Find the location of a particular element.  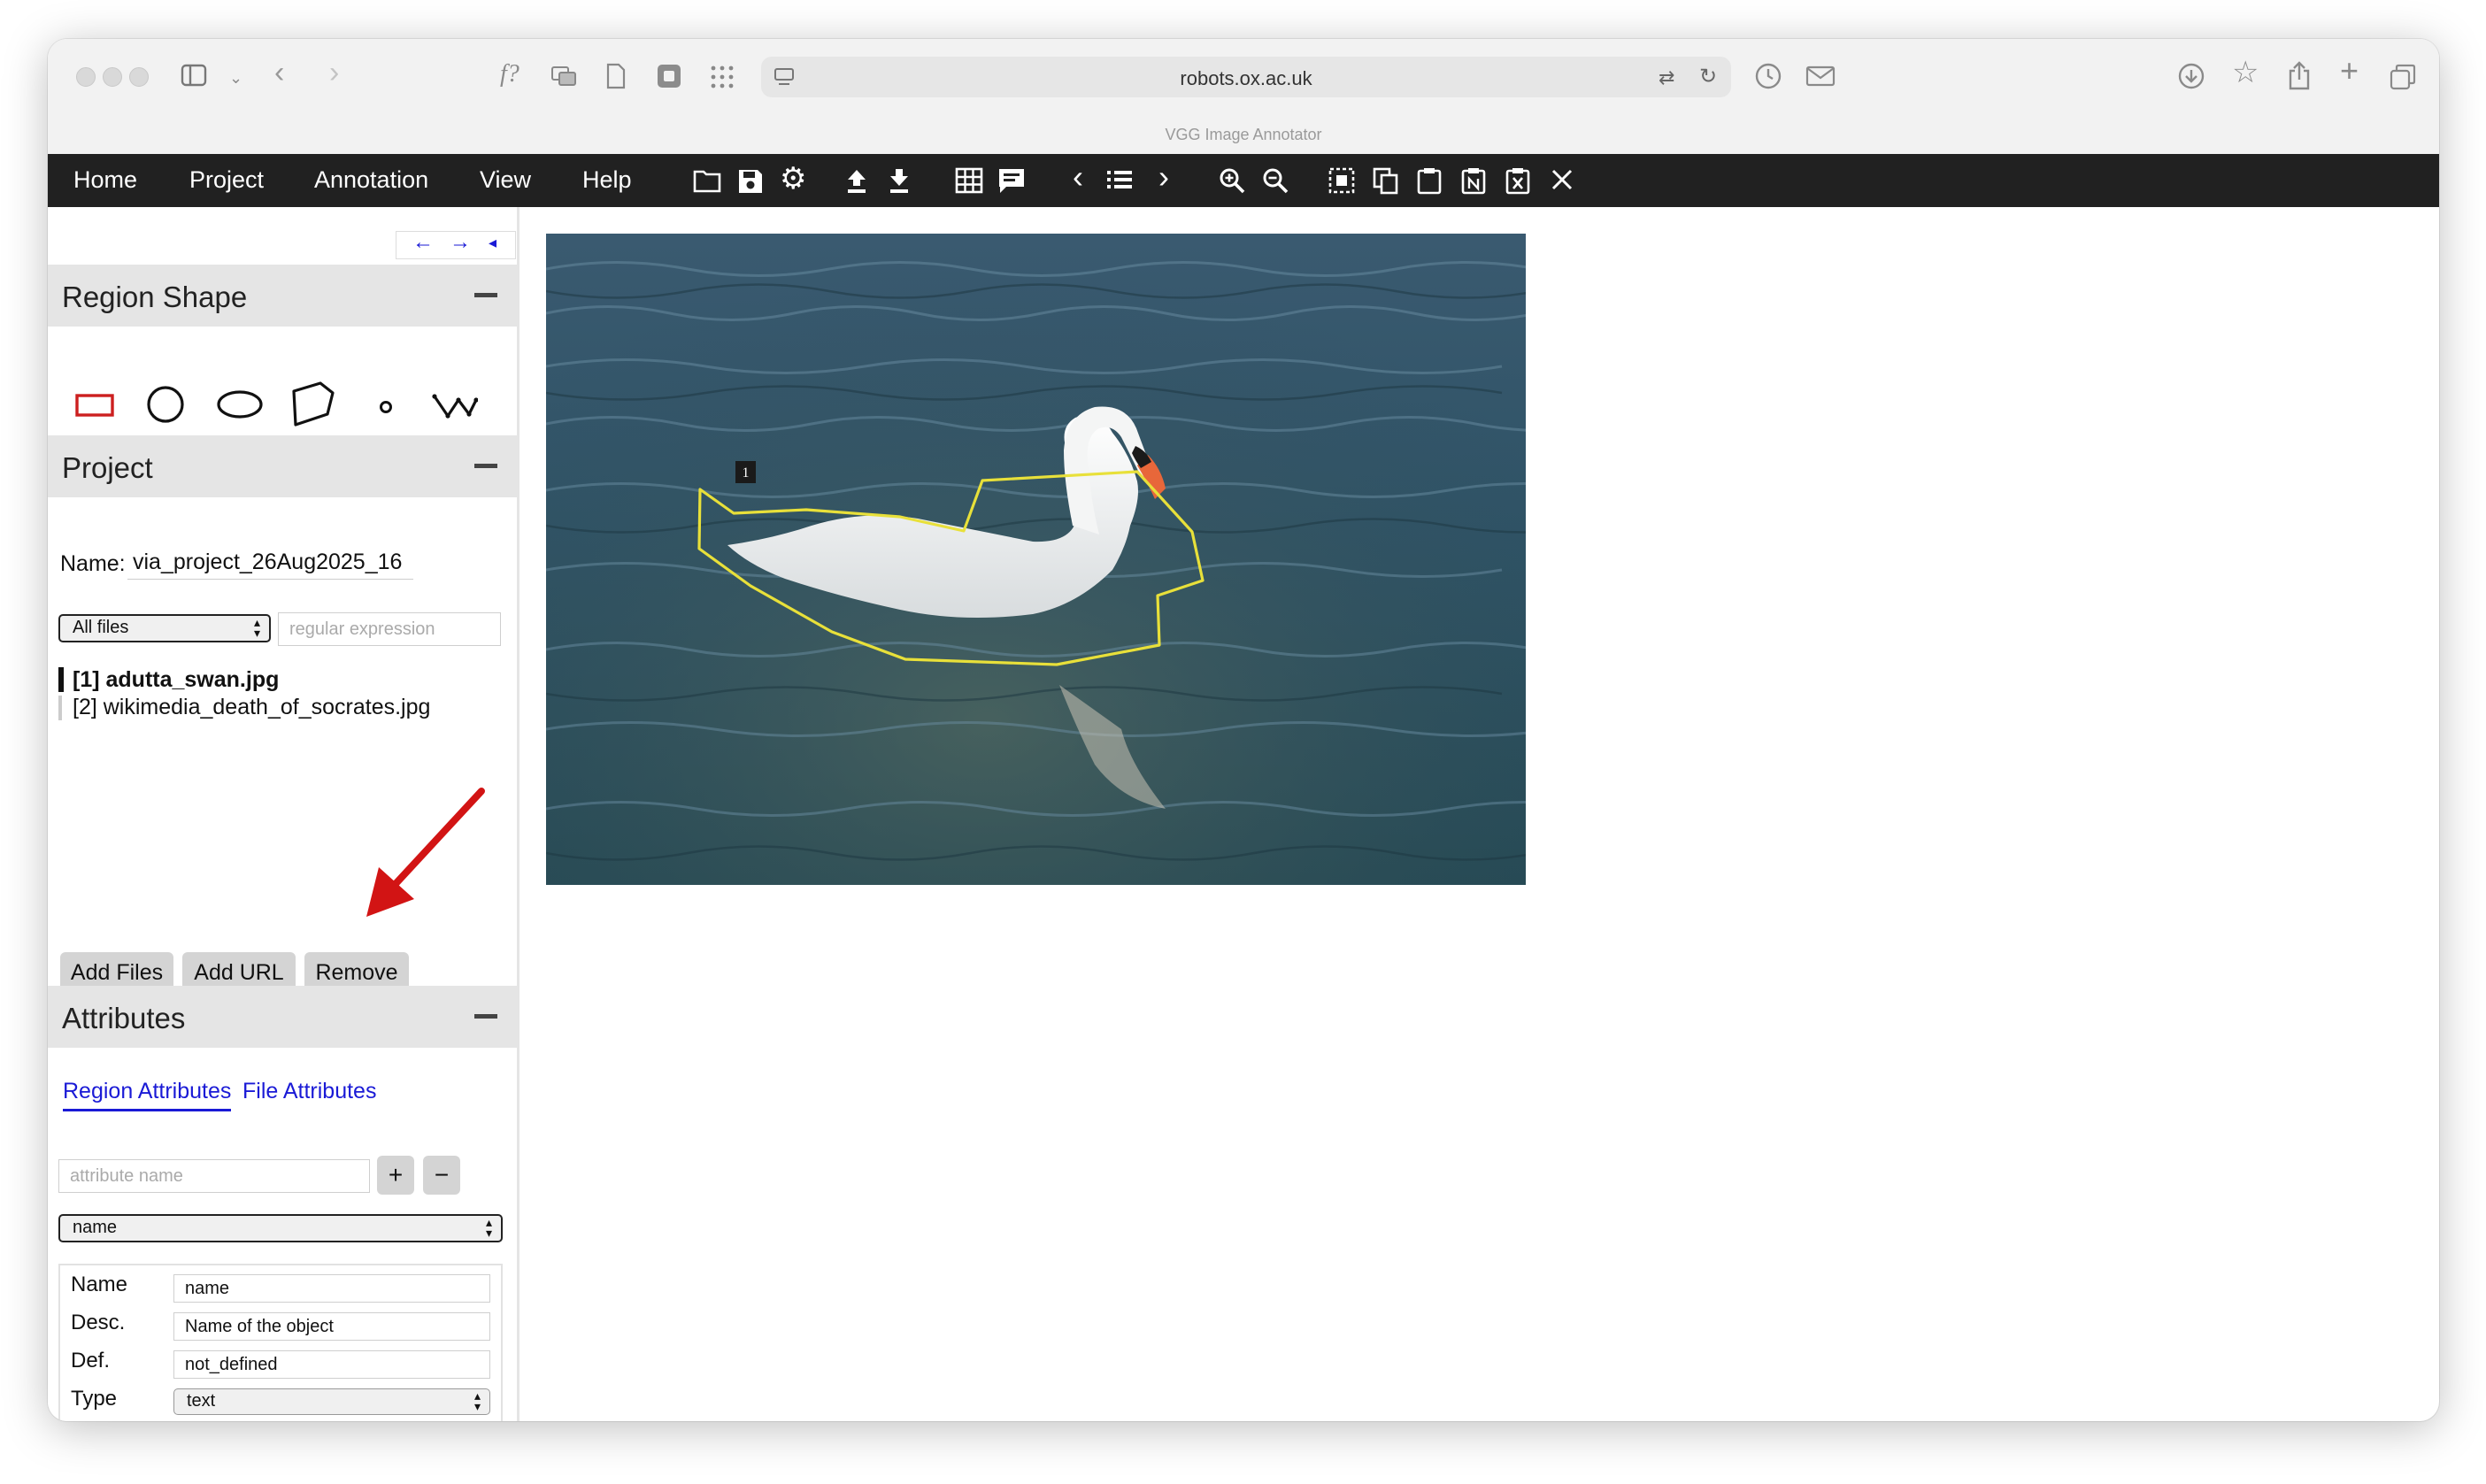

pdf-extension-icon is located at coordinates (669, 76).